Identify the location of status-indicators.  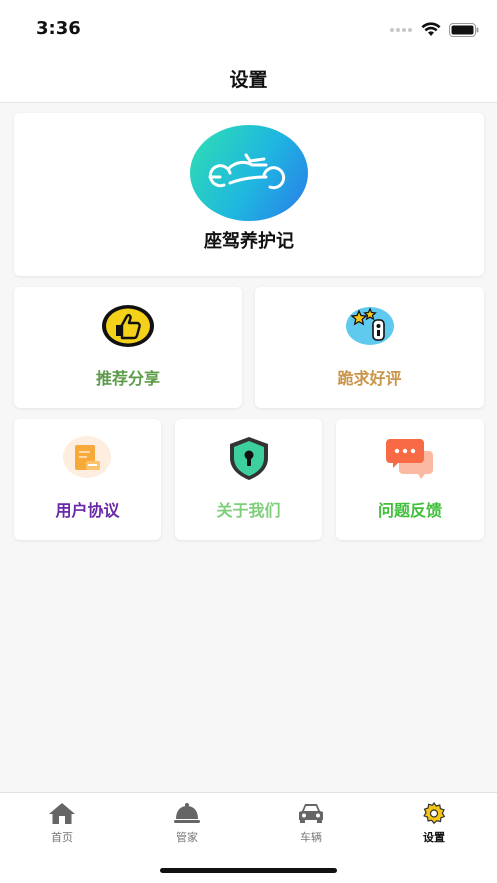
(434, 29).